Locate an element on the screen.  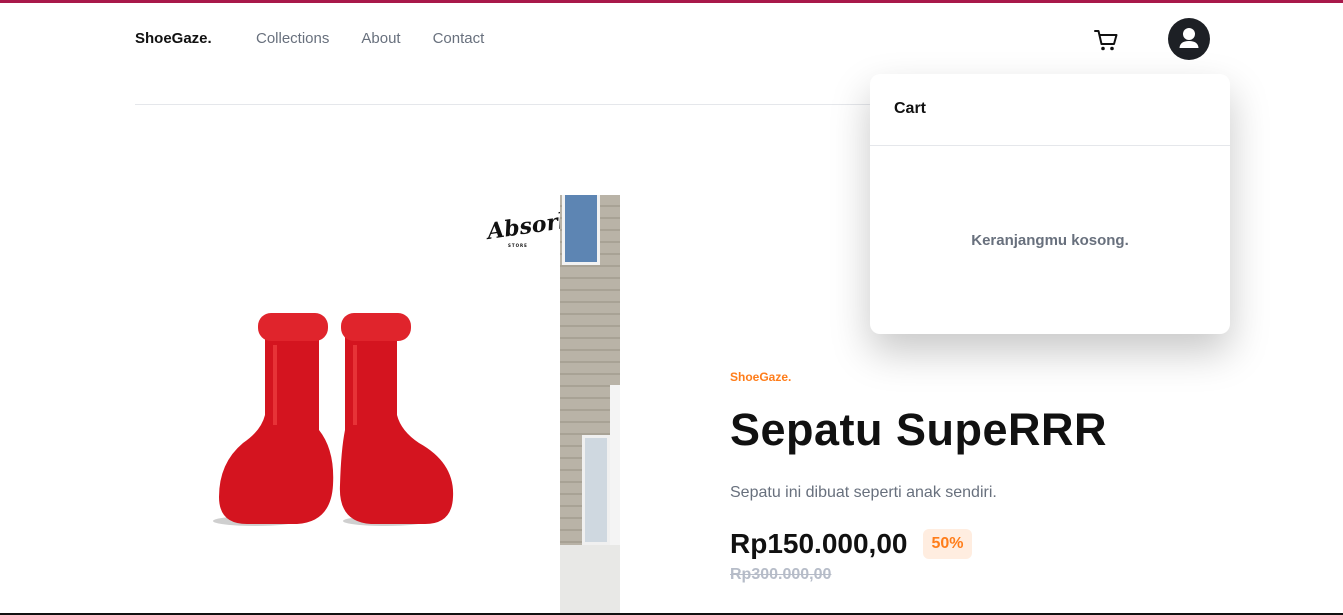
product-description: Sepatu ini dibuat seperti anak sendiri. is located at coordinates (863, 492).